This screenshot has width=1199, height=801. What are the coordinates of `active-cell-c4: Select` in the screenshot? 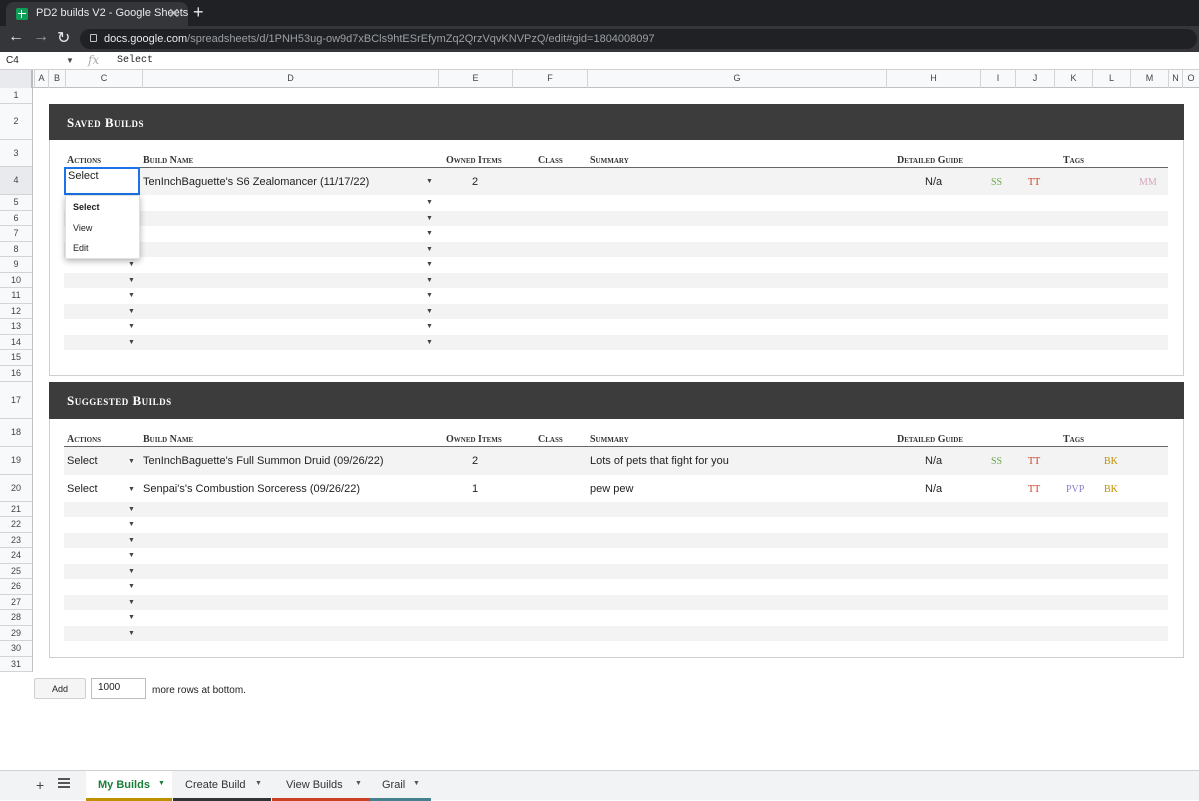 It's located at (102, 181).